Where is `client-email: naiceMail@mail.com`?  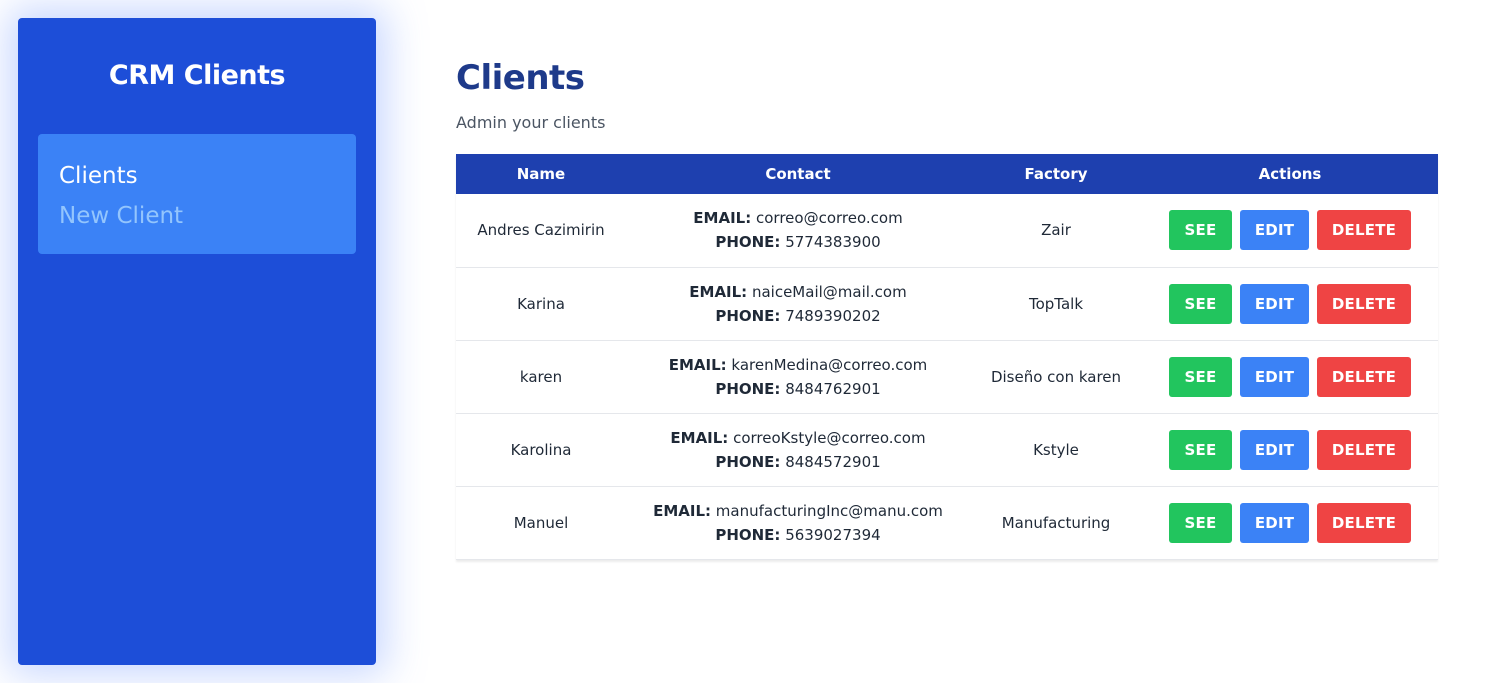
client-email: naiceMail@mail.com is located at coordinates (829, 291).